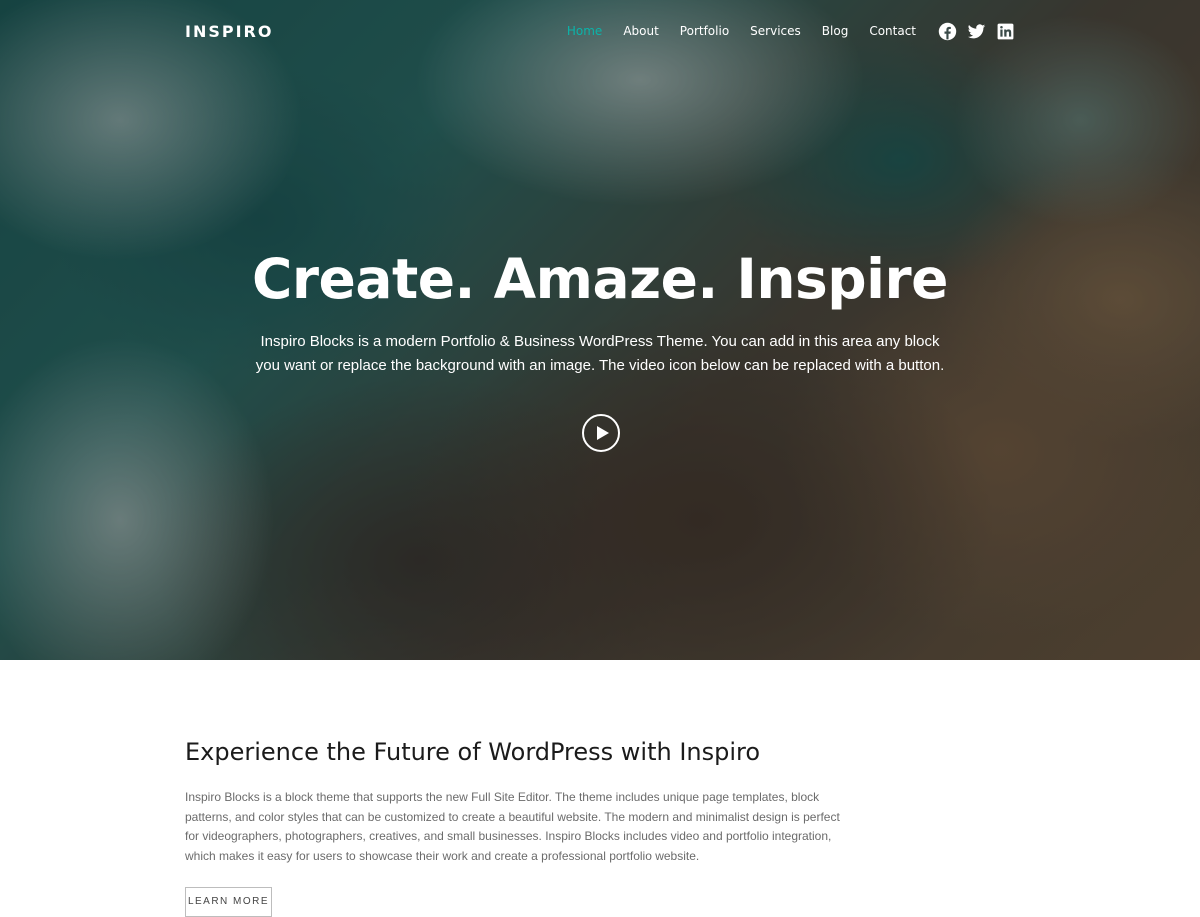 This screenshot has width=1200, height=917. I want to click on site-logo: INSPIRO, so click(229, 31).